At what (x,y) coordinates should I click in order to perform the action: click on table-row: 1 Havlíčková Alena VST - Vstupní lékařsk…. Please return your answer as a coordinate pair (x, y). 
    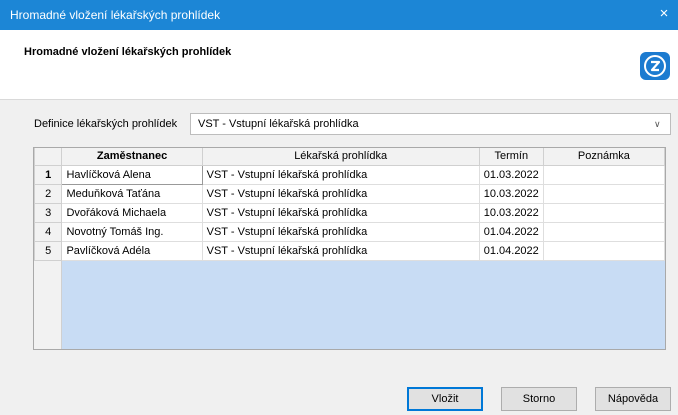
    Looking at the image, I should click on (349, 174).